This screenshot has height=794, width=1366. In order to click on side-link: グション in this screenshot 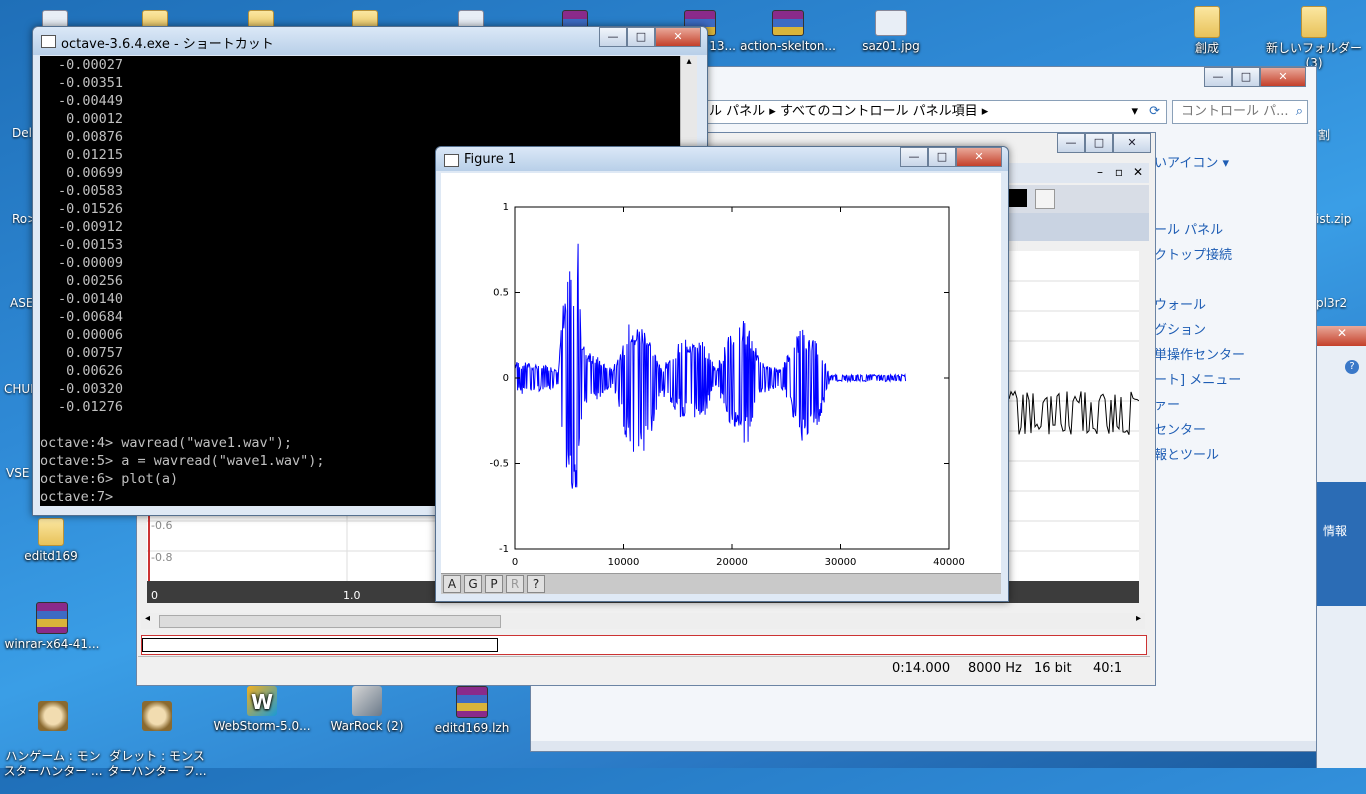, I will do `click(1180, 328)`.